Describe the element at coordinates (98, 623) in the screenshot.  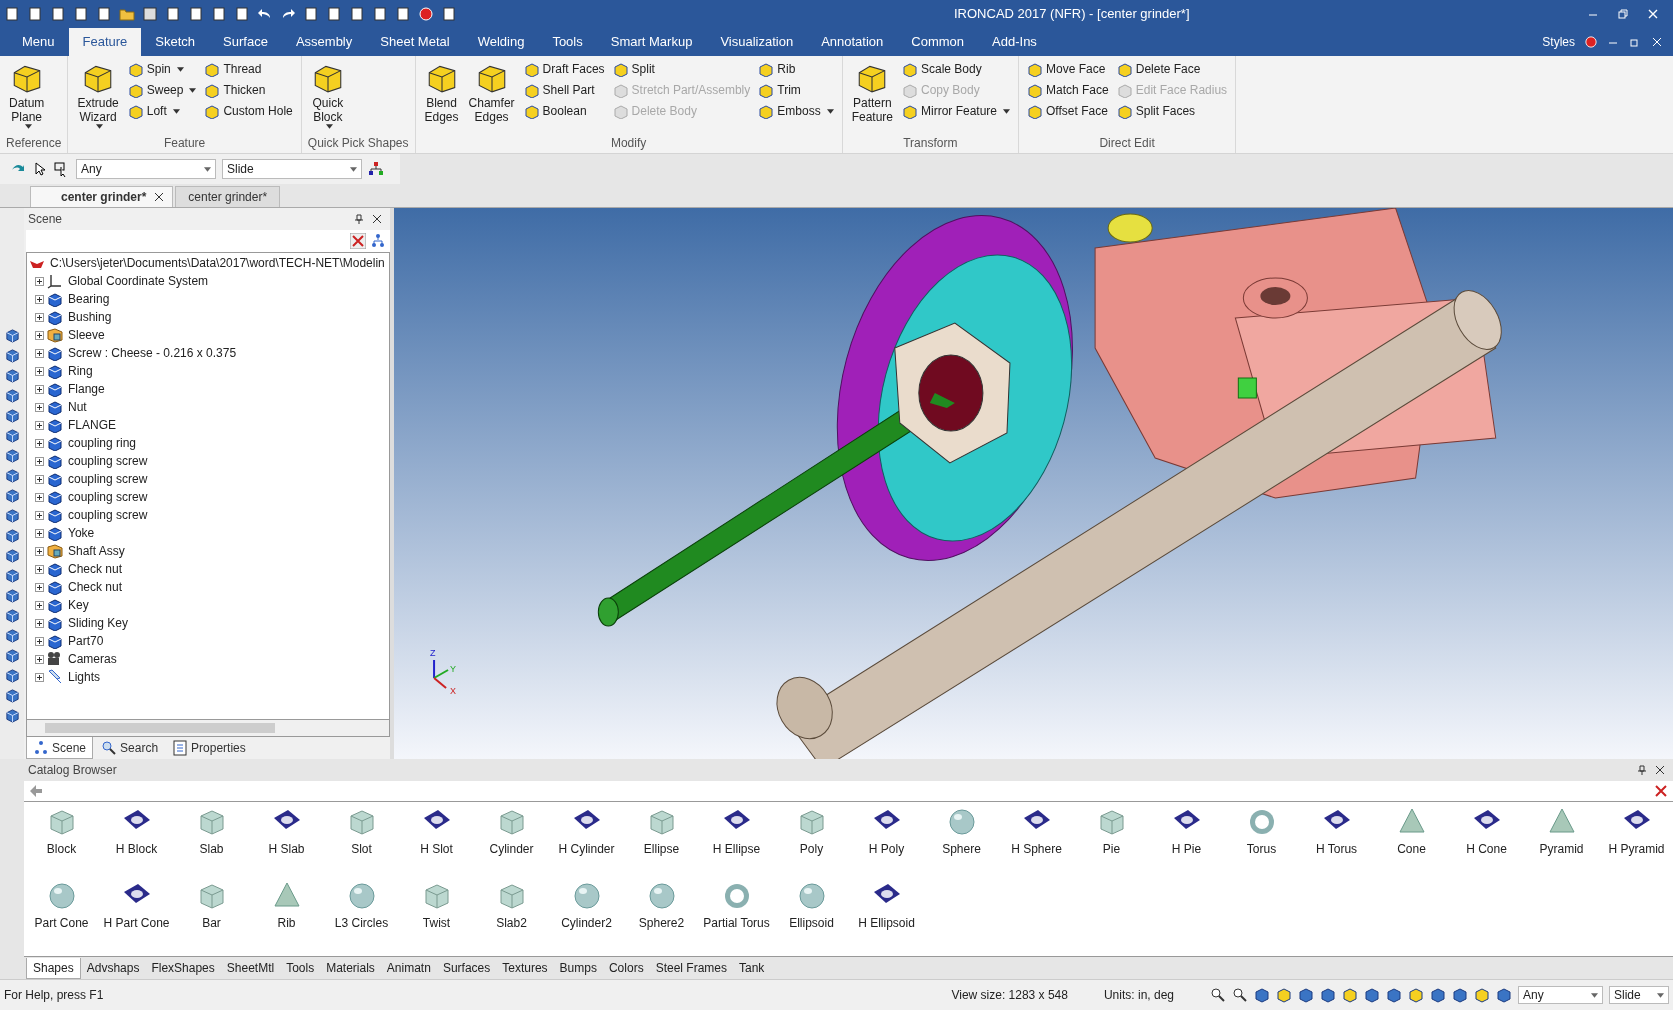
I see `tree-item: Sliding Key` at that location.